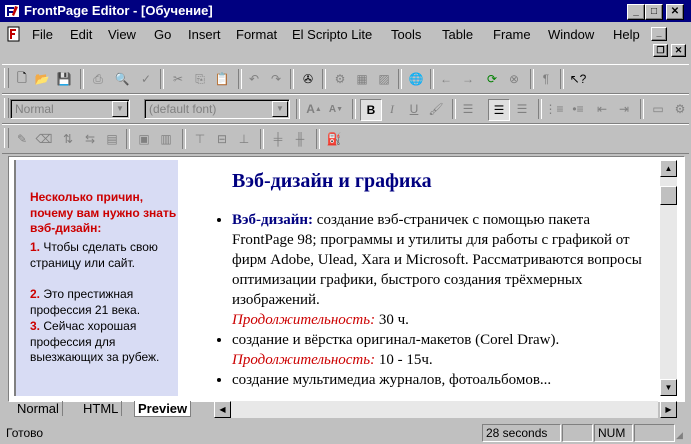  Describe the element at coordinates (444, 409) in the screenshot. I see `horizontal-scrollbar-track` at that location.